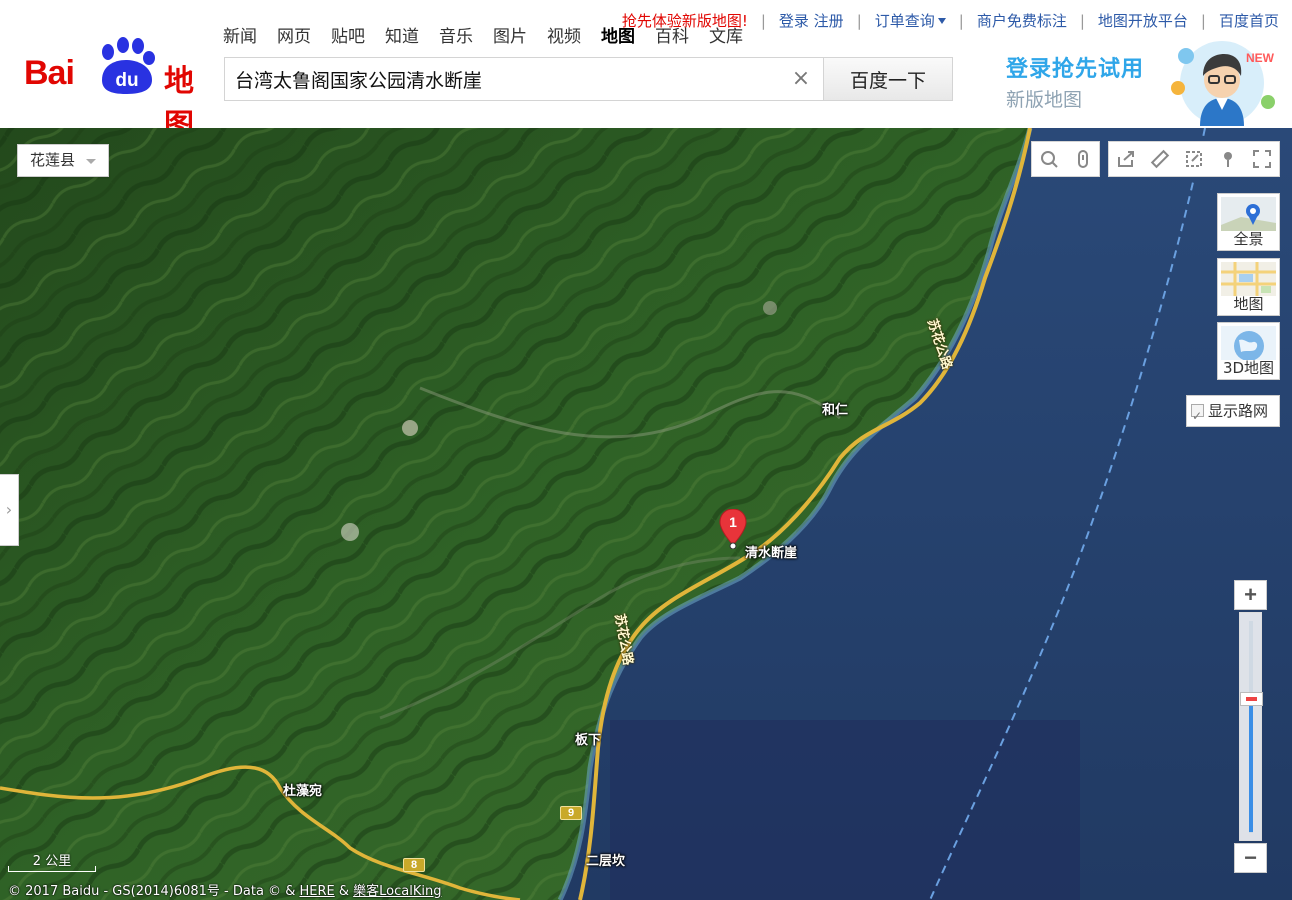 The image size is (1292, 900). What do you see at coordinates (1248, 343) in the screenshot?
I see `globe-thumbnail-icon` at bounding box center [1248, 343].